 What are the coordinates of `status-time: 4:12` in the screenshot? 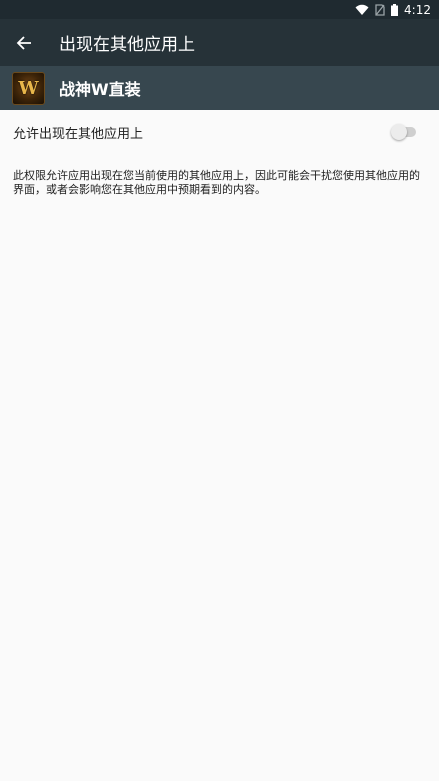 It's located at (417, 9).